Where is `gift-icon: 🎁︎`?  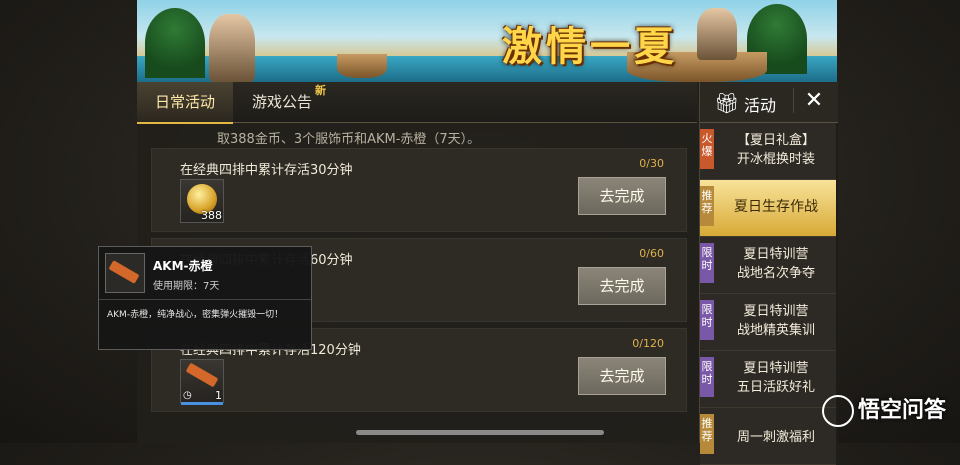 gift-icon: 🎁︎ is located at coordinates (727, 103).